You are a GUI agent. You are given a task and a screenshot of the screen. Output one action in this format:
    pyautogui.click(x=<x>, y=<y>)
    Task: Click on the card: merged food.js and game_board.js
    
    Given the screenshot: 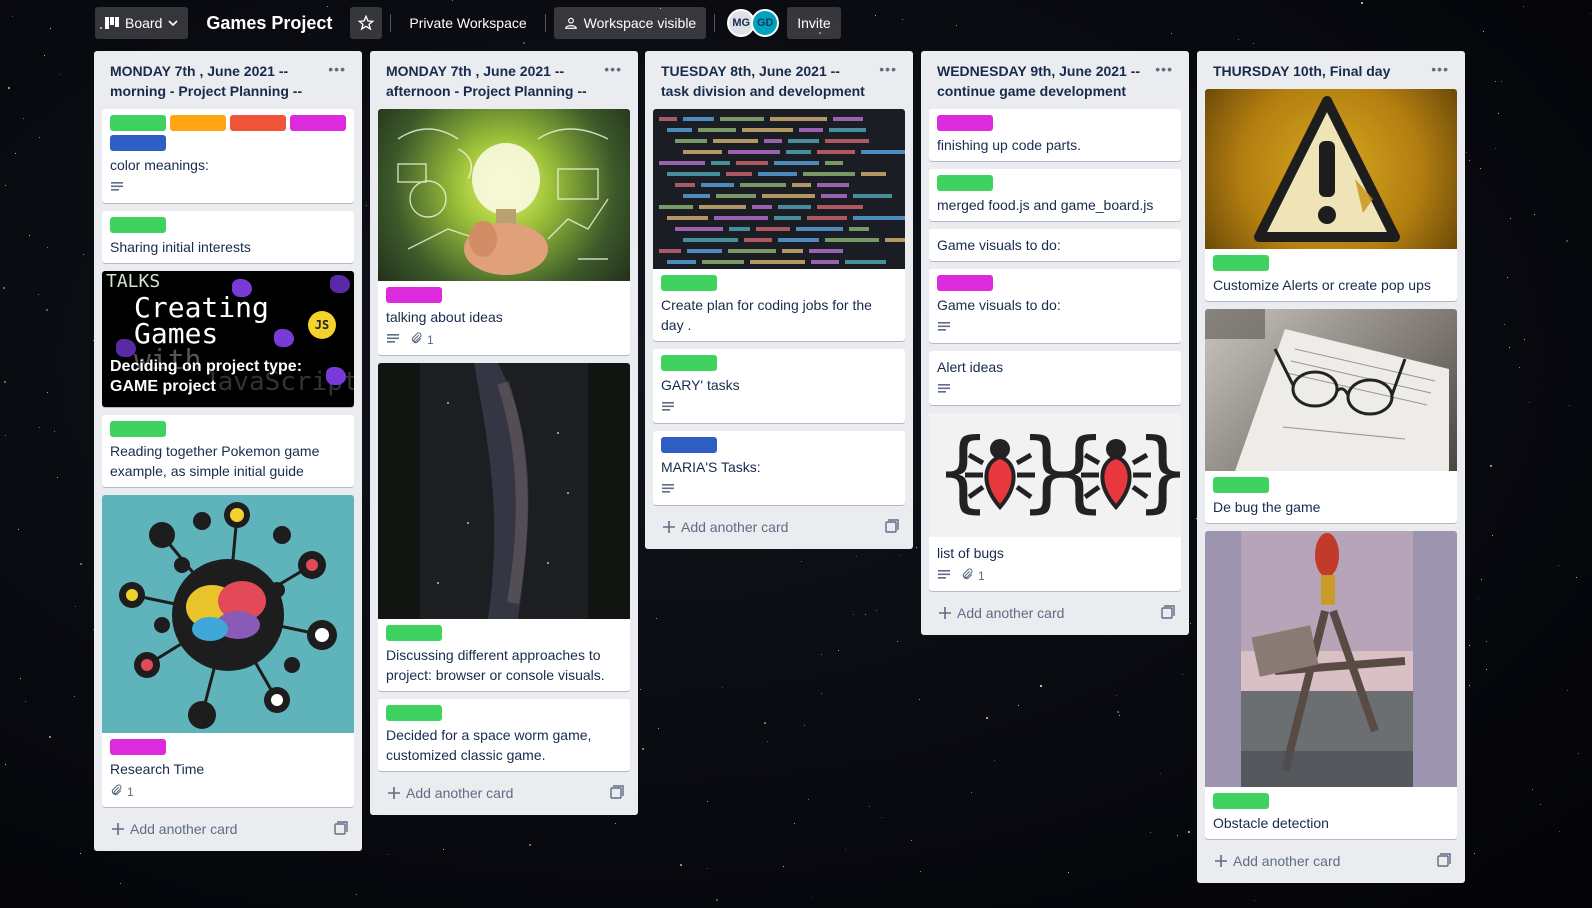 What is the action you would take?
    pyautogui.click(x=1055, y=195)
    